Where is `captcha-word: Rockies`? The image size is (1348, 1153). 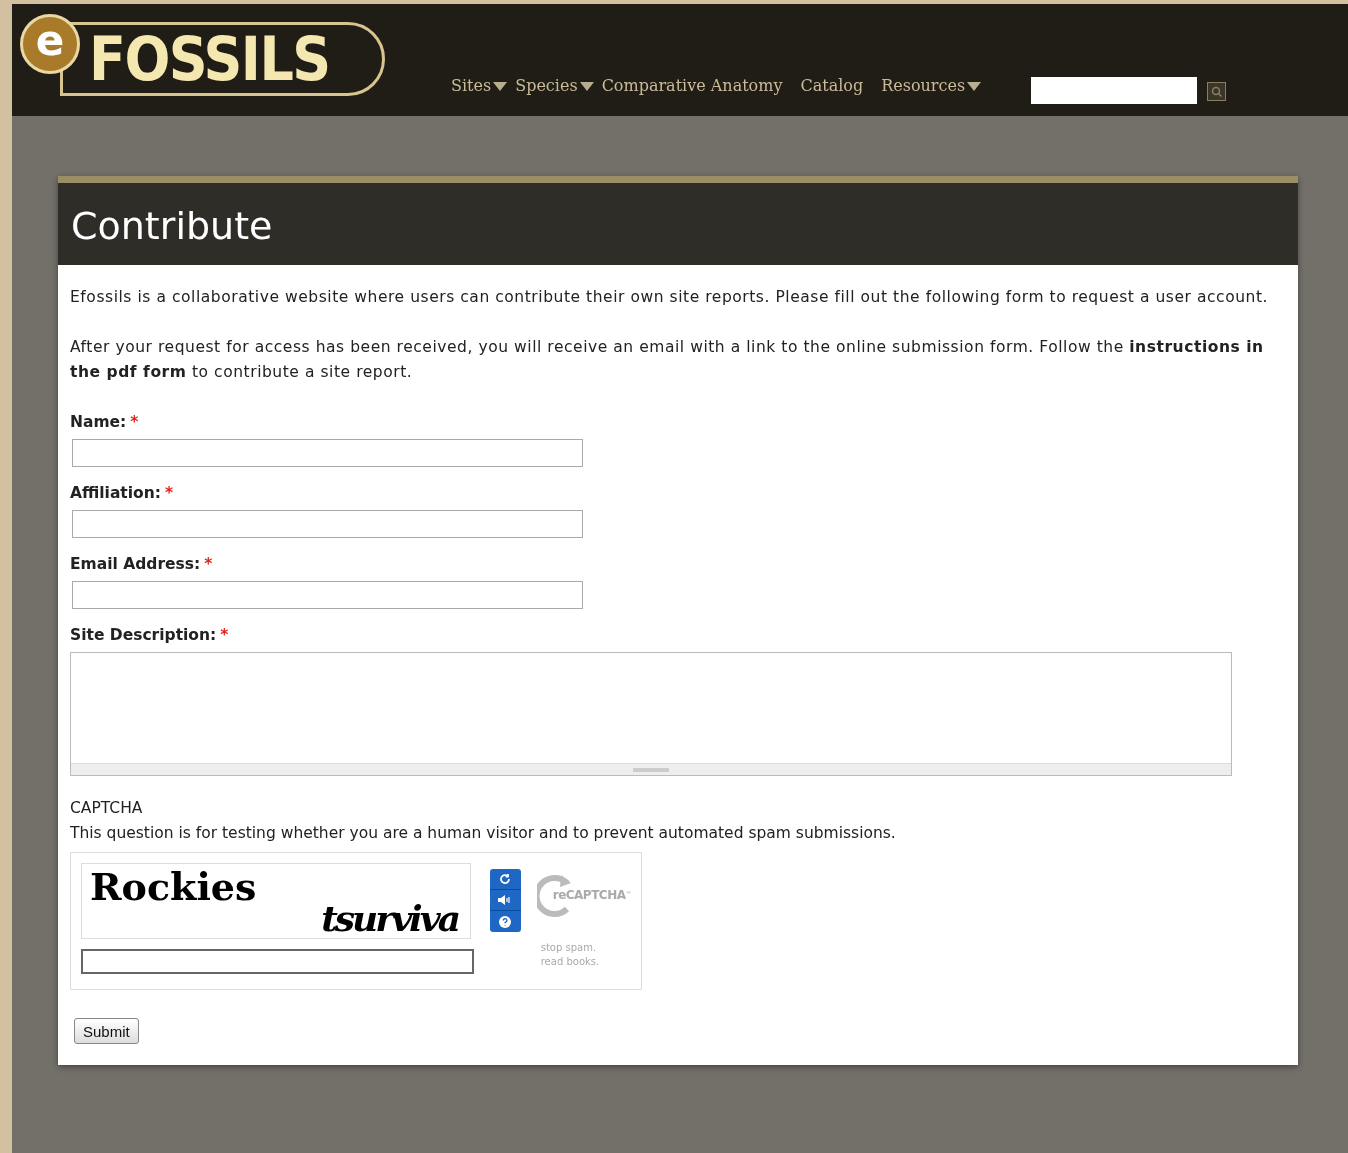 captcha-word: Rockies is located at coordinates (173, 887).